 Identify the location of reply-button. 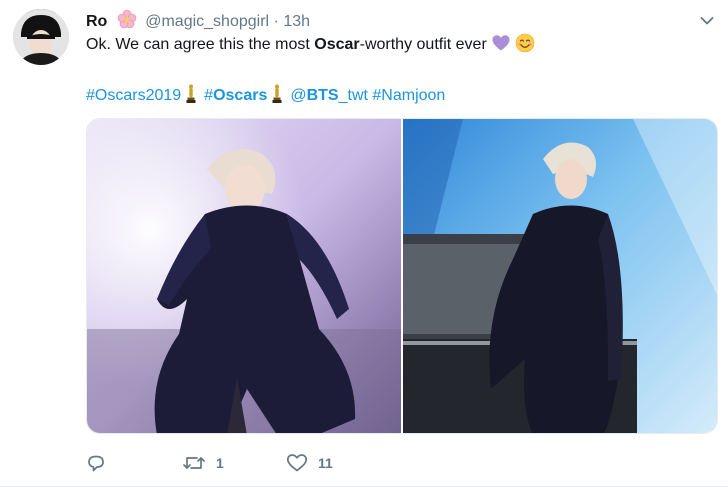
(134, 463).